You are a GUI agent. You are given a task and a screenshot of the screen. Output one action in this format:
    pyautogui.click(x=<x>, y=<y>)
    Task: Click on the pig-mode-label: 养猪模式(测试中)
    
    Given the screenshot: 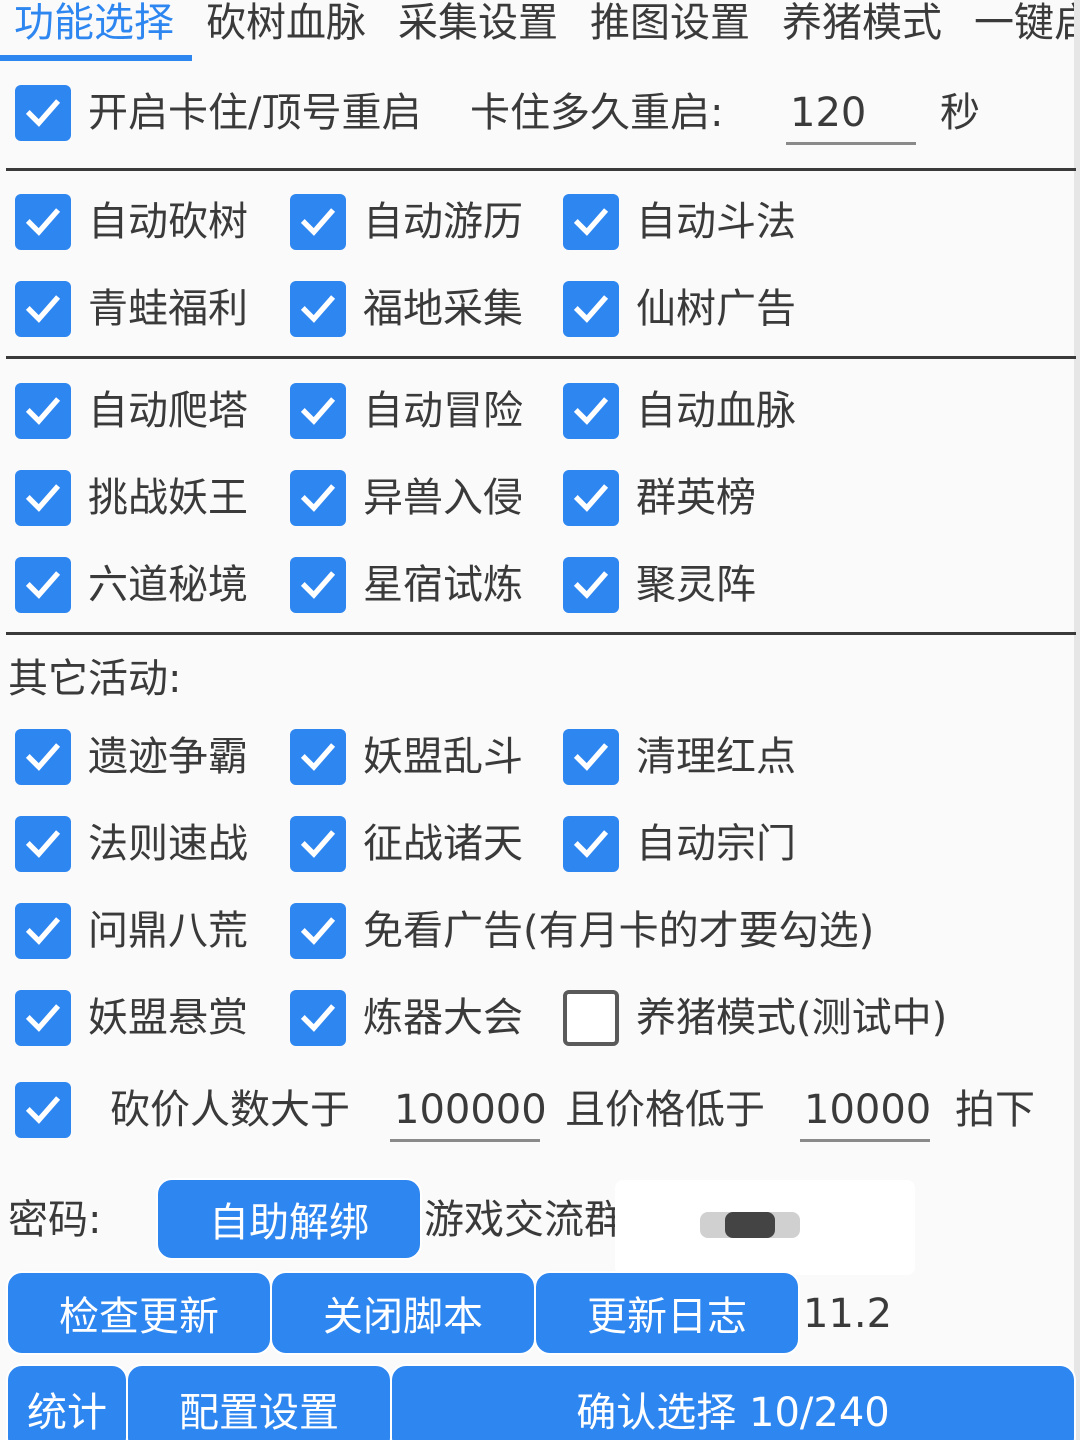 What is the action you would take?
    pyautogui.click(x=792, y=1018)
    